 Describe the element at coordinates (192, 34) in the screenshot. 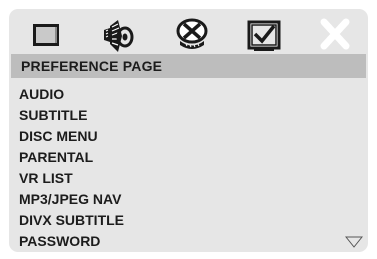

I see `video-setup-icon` at that location.